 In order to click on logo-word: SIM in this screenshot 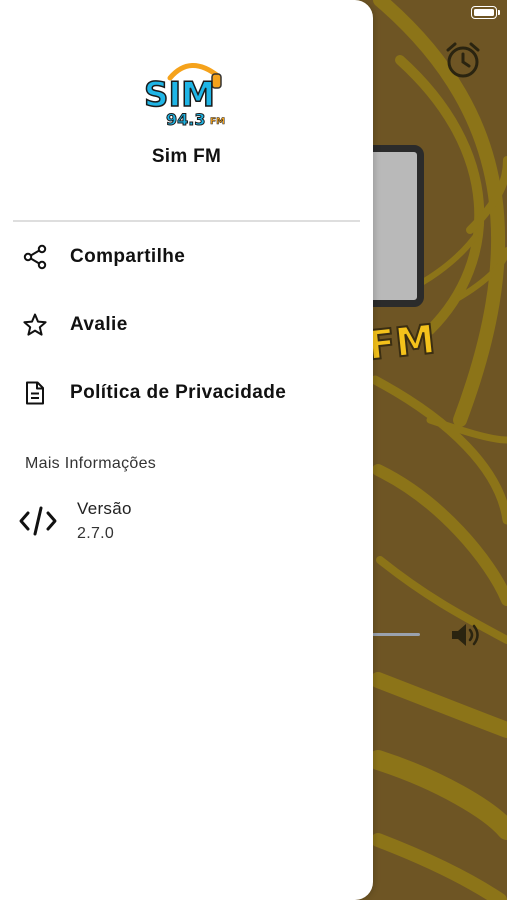, I will do `click(179, 95)`.